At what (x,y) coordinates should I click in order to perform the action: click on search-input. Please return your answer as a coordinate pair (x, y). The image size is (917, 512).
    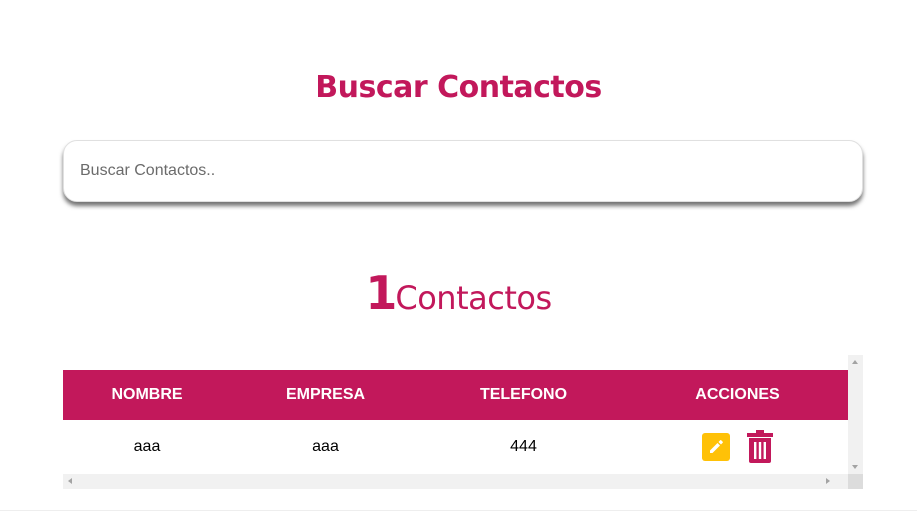
    Looking at the image, I should click on (463, 171).